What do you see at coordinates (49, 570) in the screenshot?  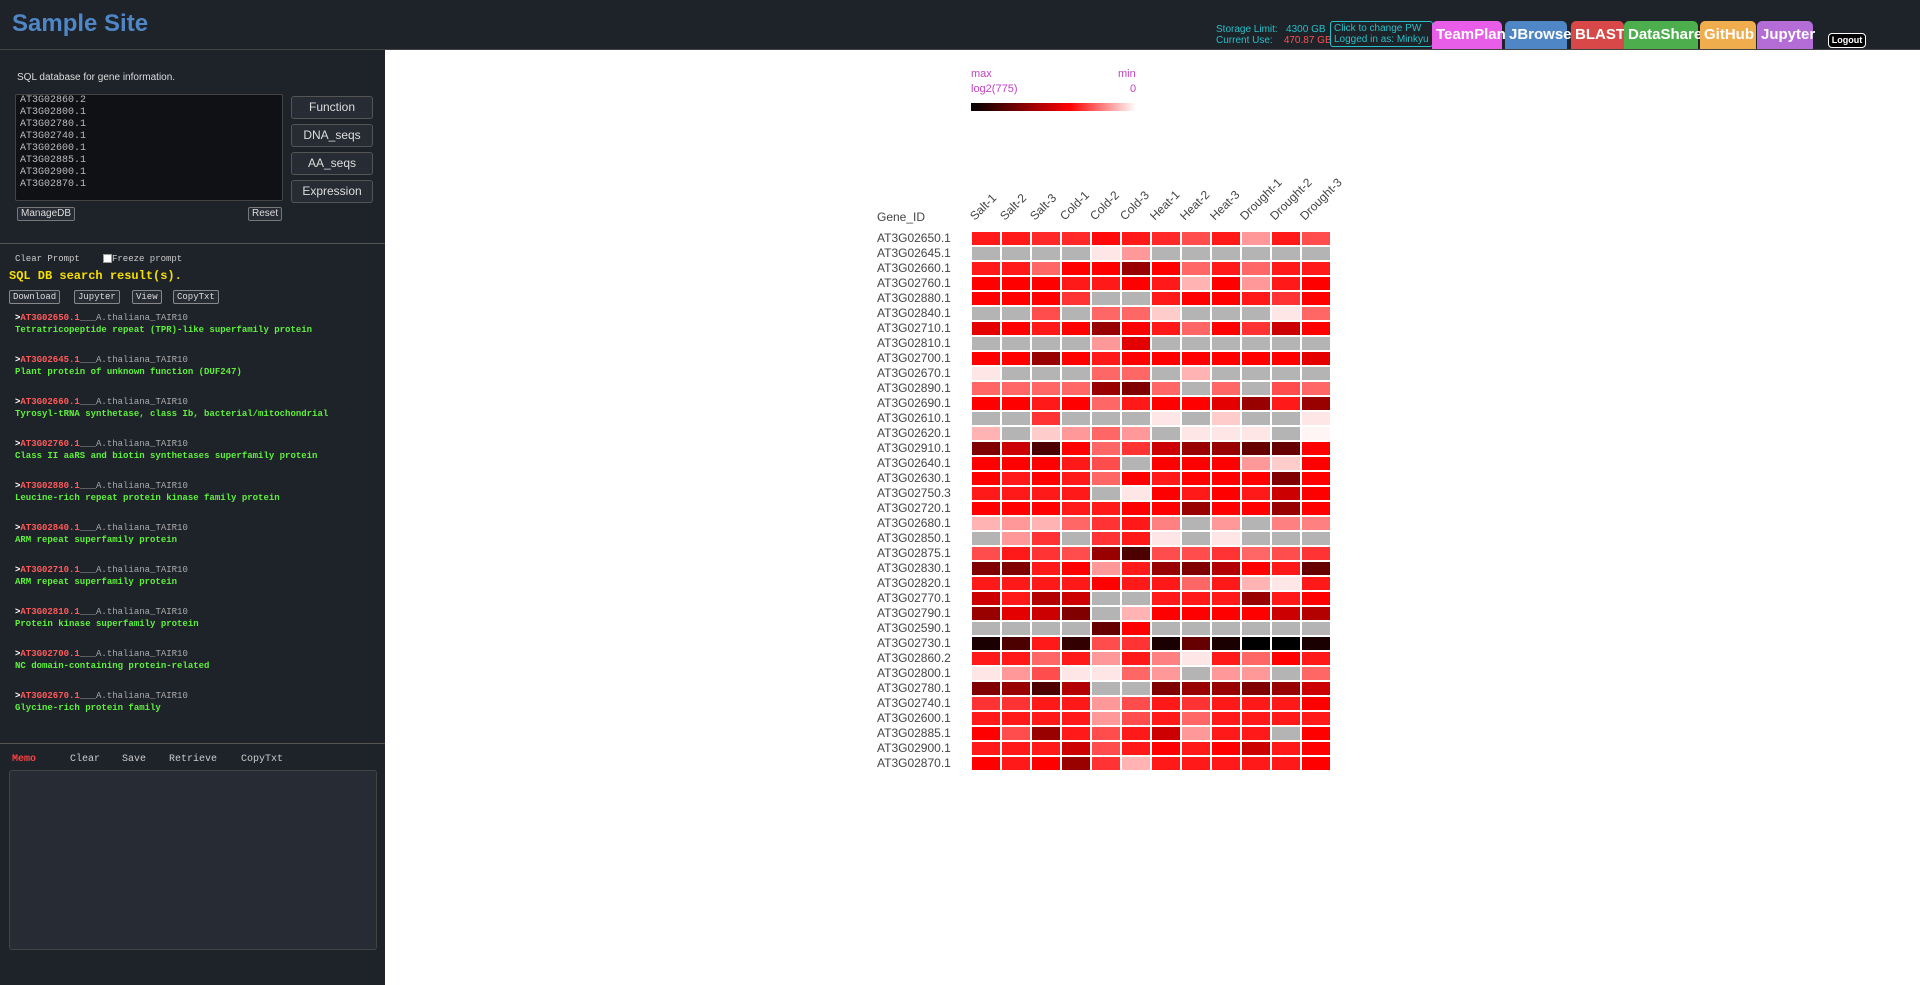 I see `result-gene-id: AT3G02710.1` at bounding box center [49, 570].